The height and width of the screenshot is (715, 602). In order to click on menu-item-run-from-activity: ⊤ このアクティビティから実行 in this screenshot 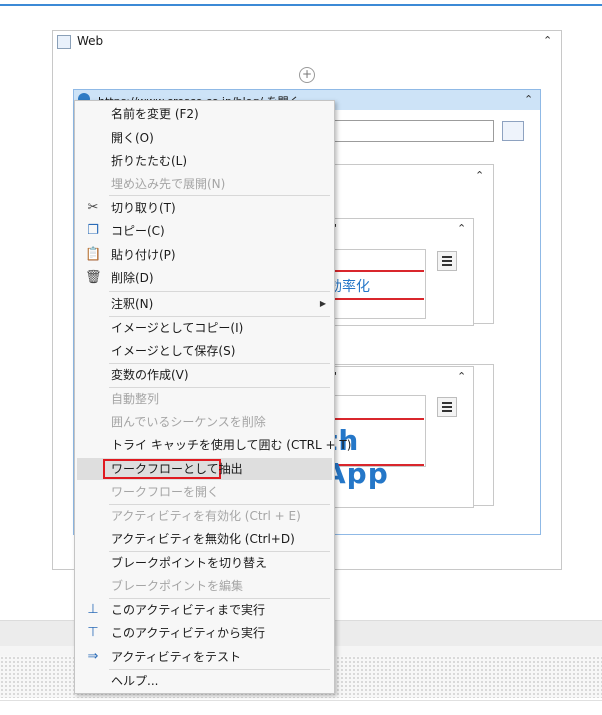, I will do `click(204, 633)`.